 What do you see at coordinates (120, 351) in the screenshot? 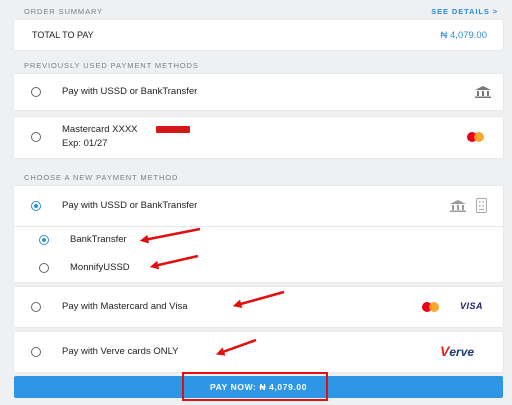
I see `verve-label: Pay with Verve cards ONLY` at bounding box center [120, 351].